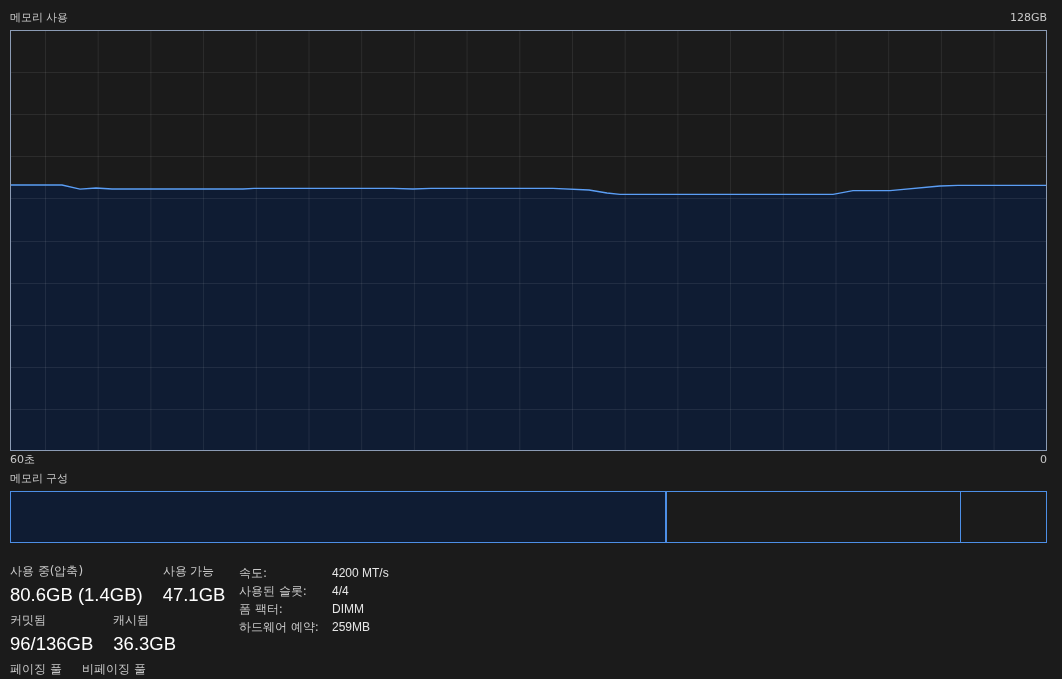 This screenshot has width=1062, height=679. I want to click on stat-label: 커밋됨, so click(28, 620).